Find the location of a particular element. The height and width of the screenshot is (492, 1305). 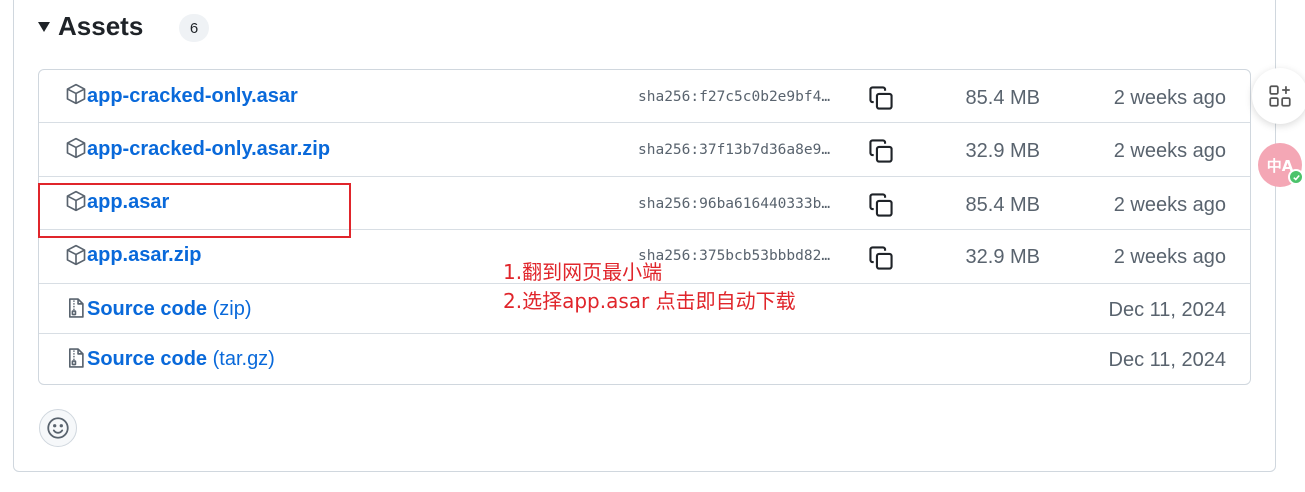

annotation-line-2: 2.选择app.asar 点击即自动下载 is located at coordinates (649, 301).